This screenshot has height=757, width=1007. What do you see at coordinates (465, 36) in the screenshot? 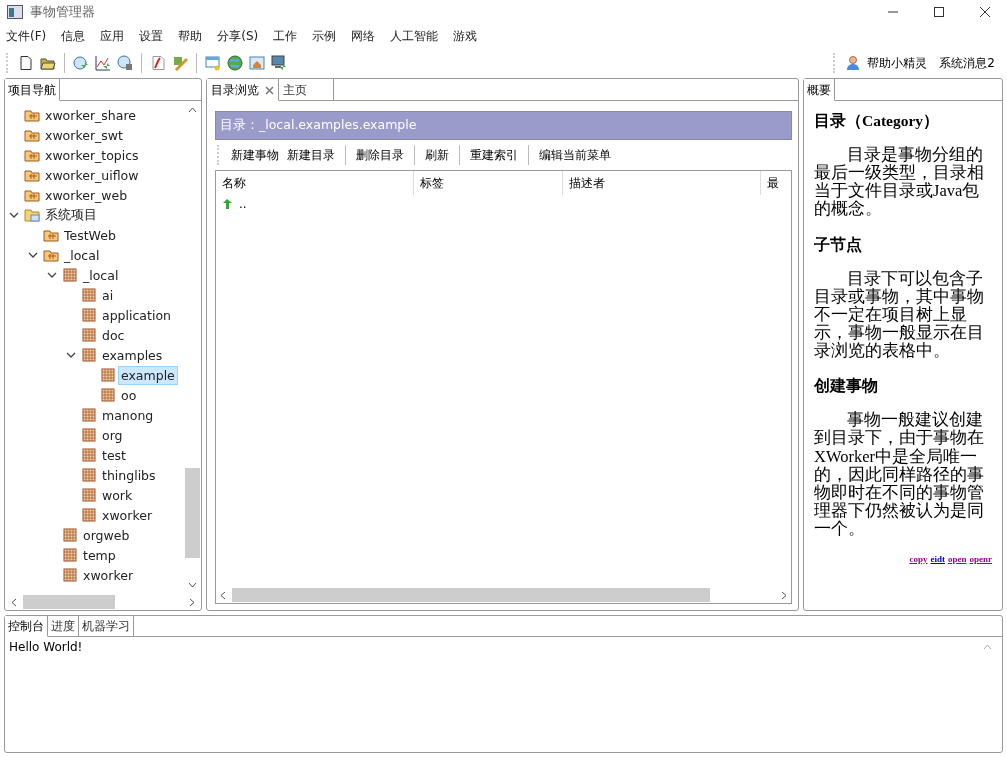
I see `menu-item: 游戏` at bounding box center [465, 36].